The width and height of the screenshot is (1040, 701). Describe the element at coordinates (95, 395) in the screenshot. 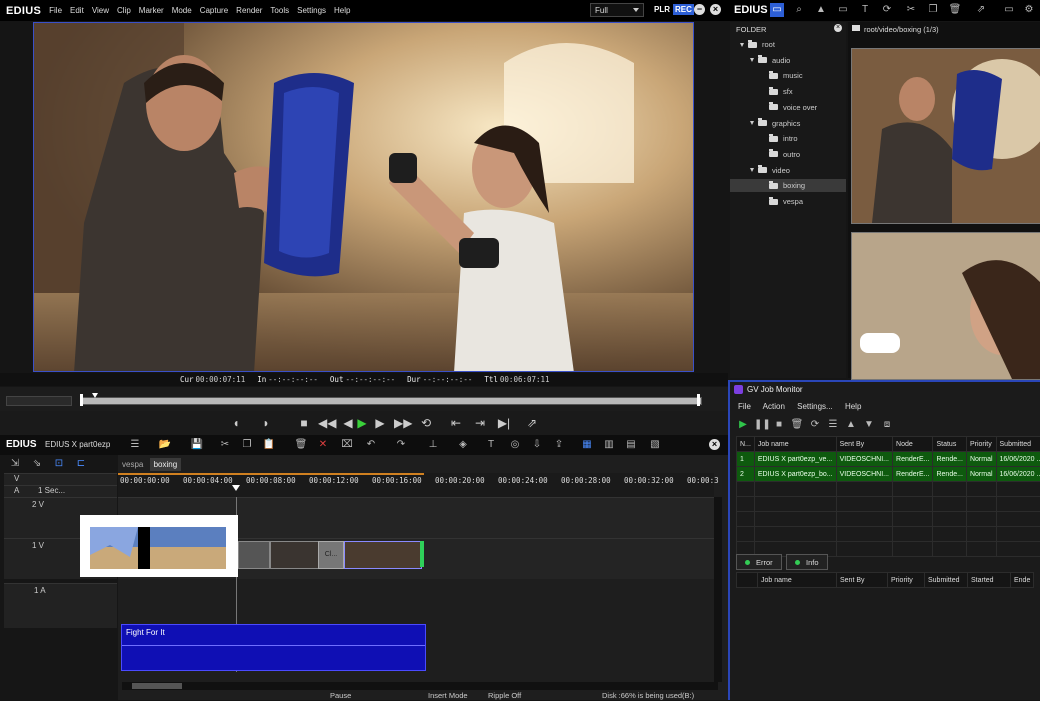

I see `playhead-marker` at that location.